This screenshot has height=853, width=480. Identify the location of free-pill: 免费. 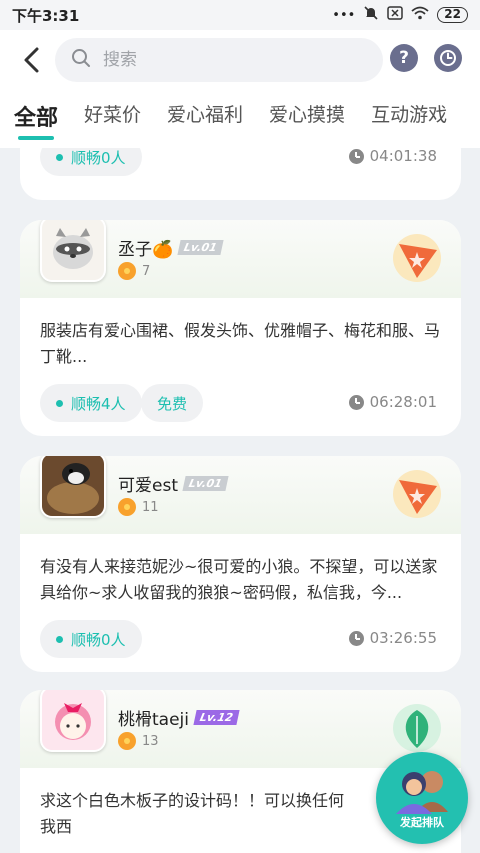
(172, 403).